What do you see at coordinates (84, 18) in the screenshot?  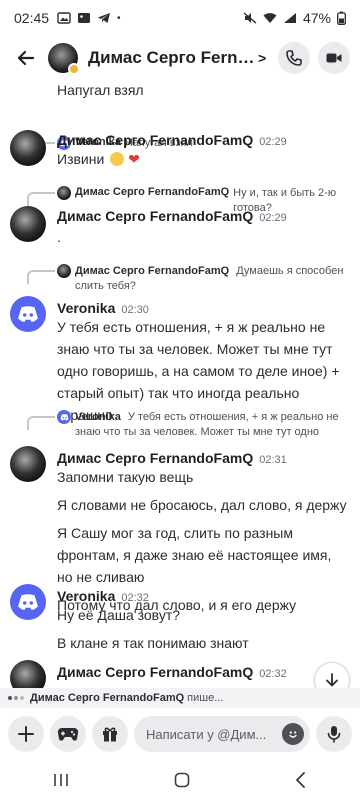 I see `image-notification-icon` at bounding box center [84, 18].